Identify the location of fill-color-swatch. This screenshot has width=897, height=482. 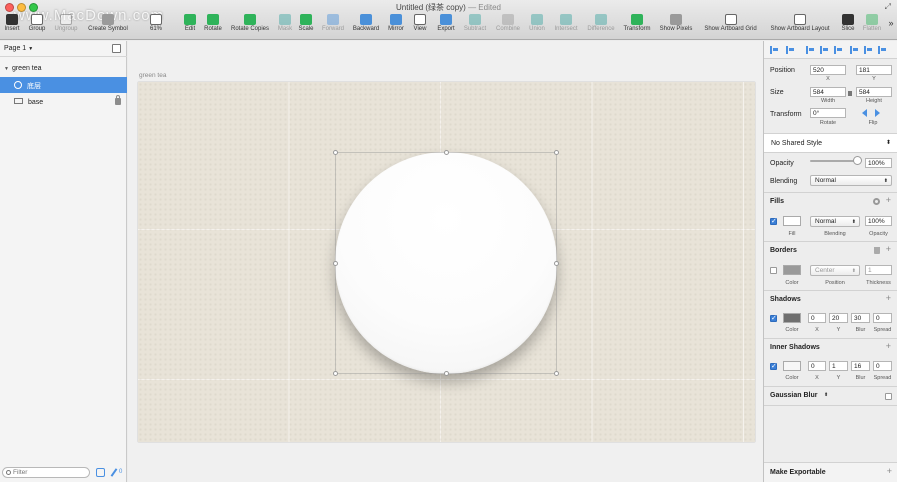
(792, 221).